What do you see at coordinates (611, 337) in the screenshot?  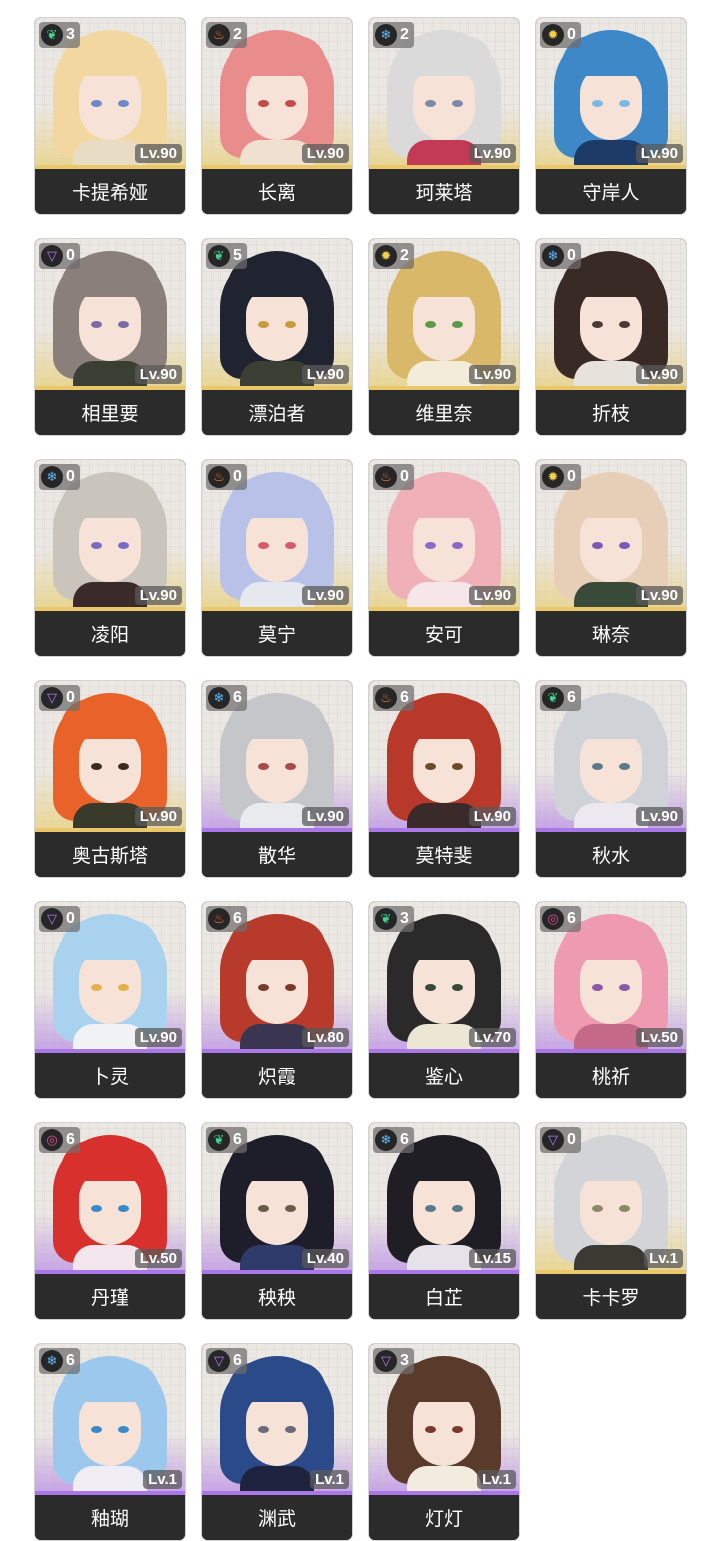 I see `character-card-8: ❄ 0 Lv.90 折枝` at bounding box center [611, 337].